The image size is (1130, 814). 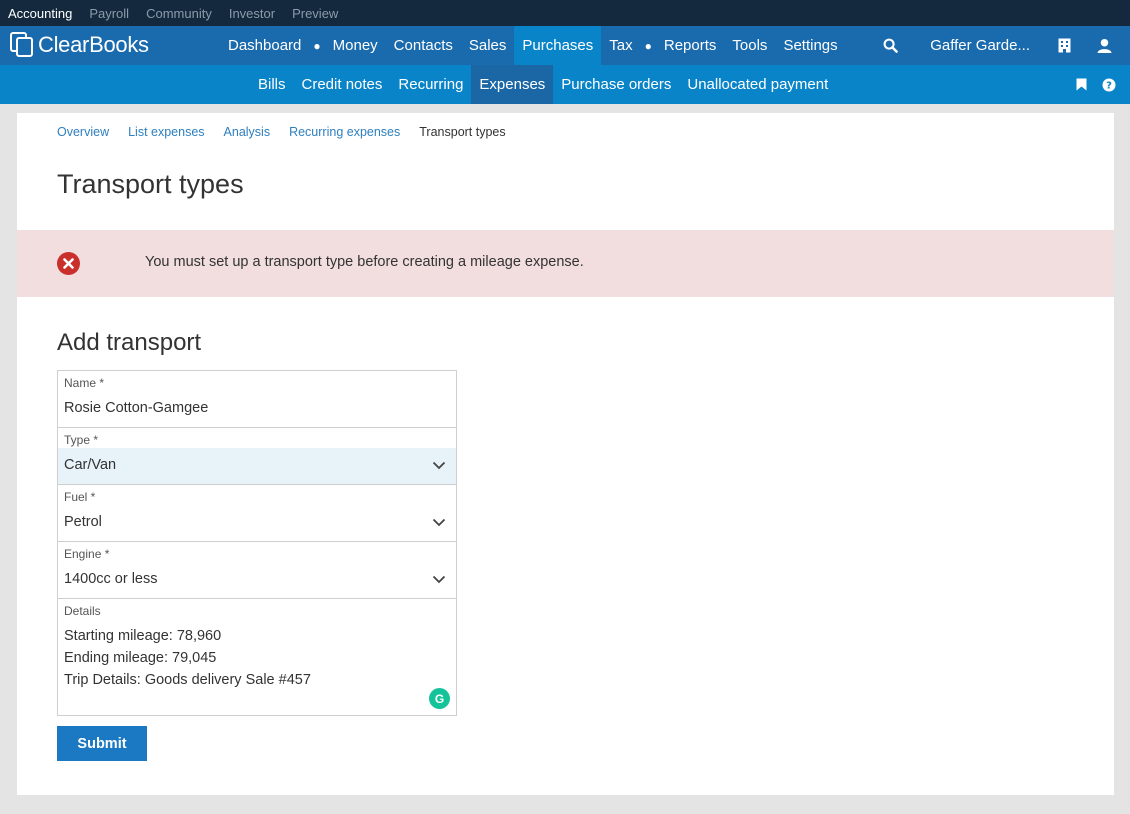 I want to click on type-label: Type *, so click(x=81, y=440).